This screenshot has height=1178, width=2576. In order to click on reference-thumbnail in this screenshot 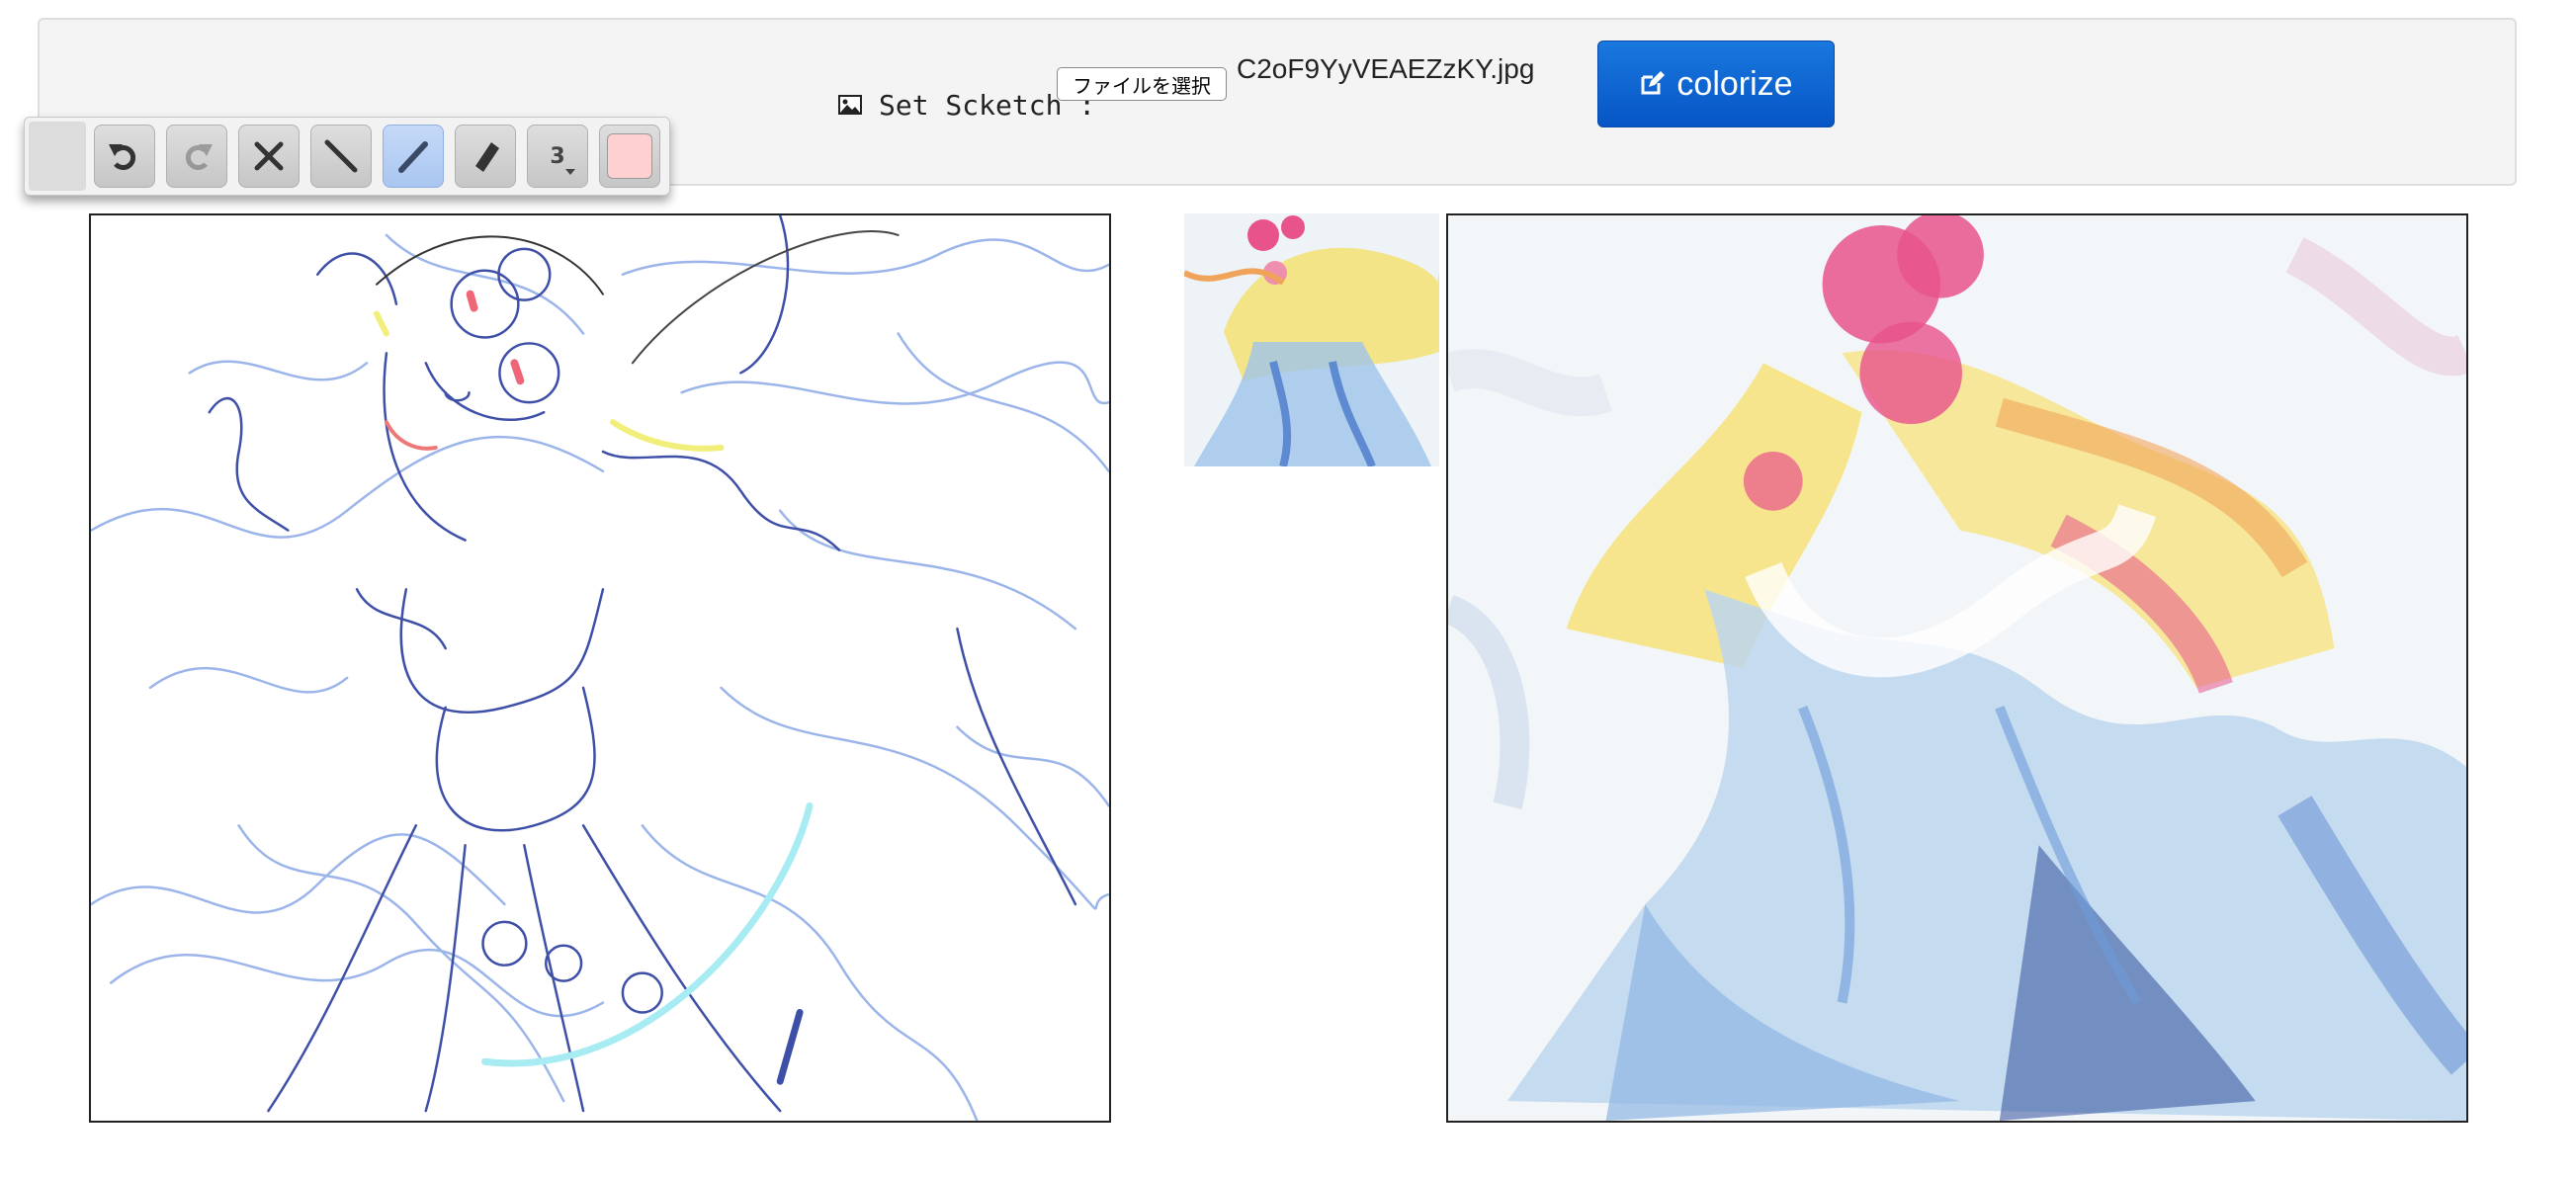, I will do `click(1311, 339)`.